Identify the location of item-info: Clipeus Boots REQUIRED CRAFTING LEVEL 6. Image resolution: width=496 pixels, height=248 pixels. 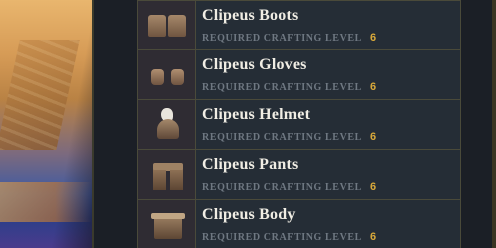
(286, 25).